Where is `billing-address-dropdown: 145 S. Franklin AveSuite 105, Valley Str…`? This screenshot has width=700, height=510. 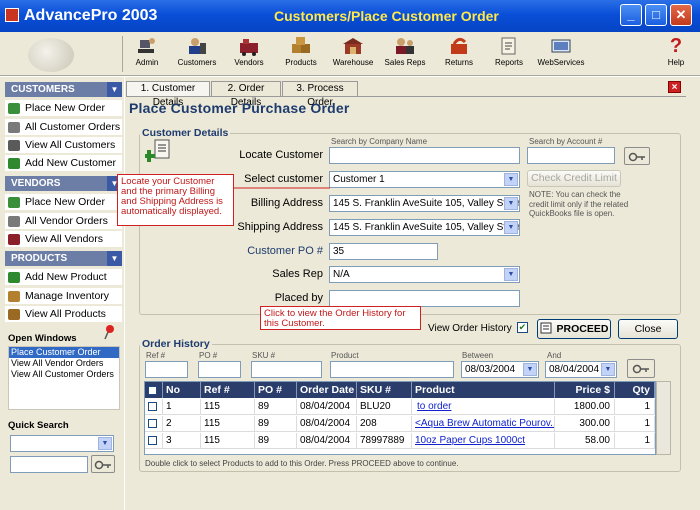
billing-address-dropdown: 145 S. Franklin AveSuite 105, Valley Str… is located at coordinates (424, 203).